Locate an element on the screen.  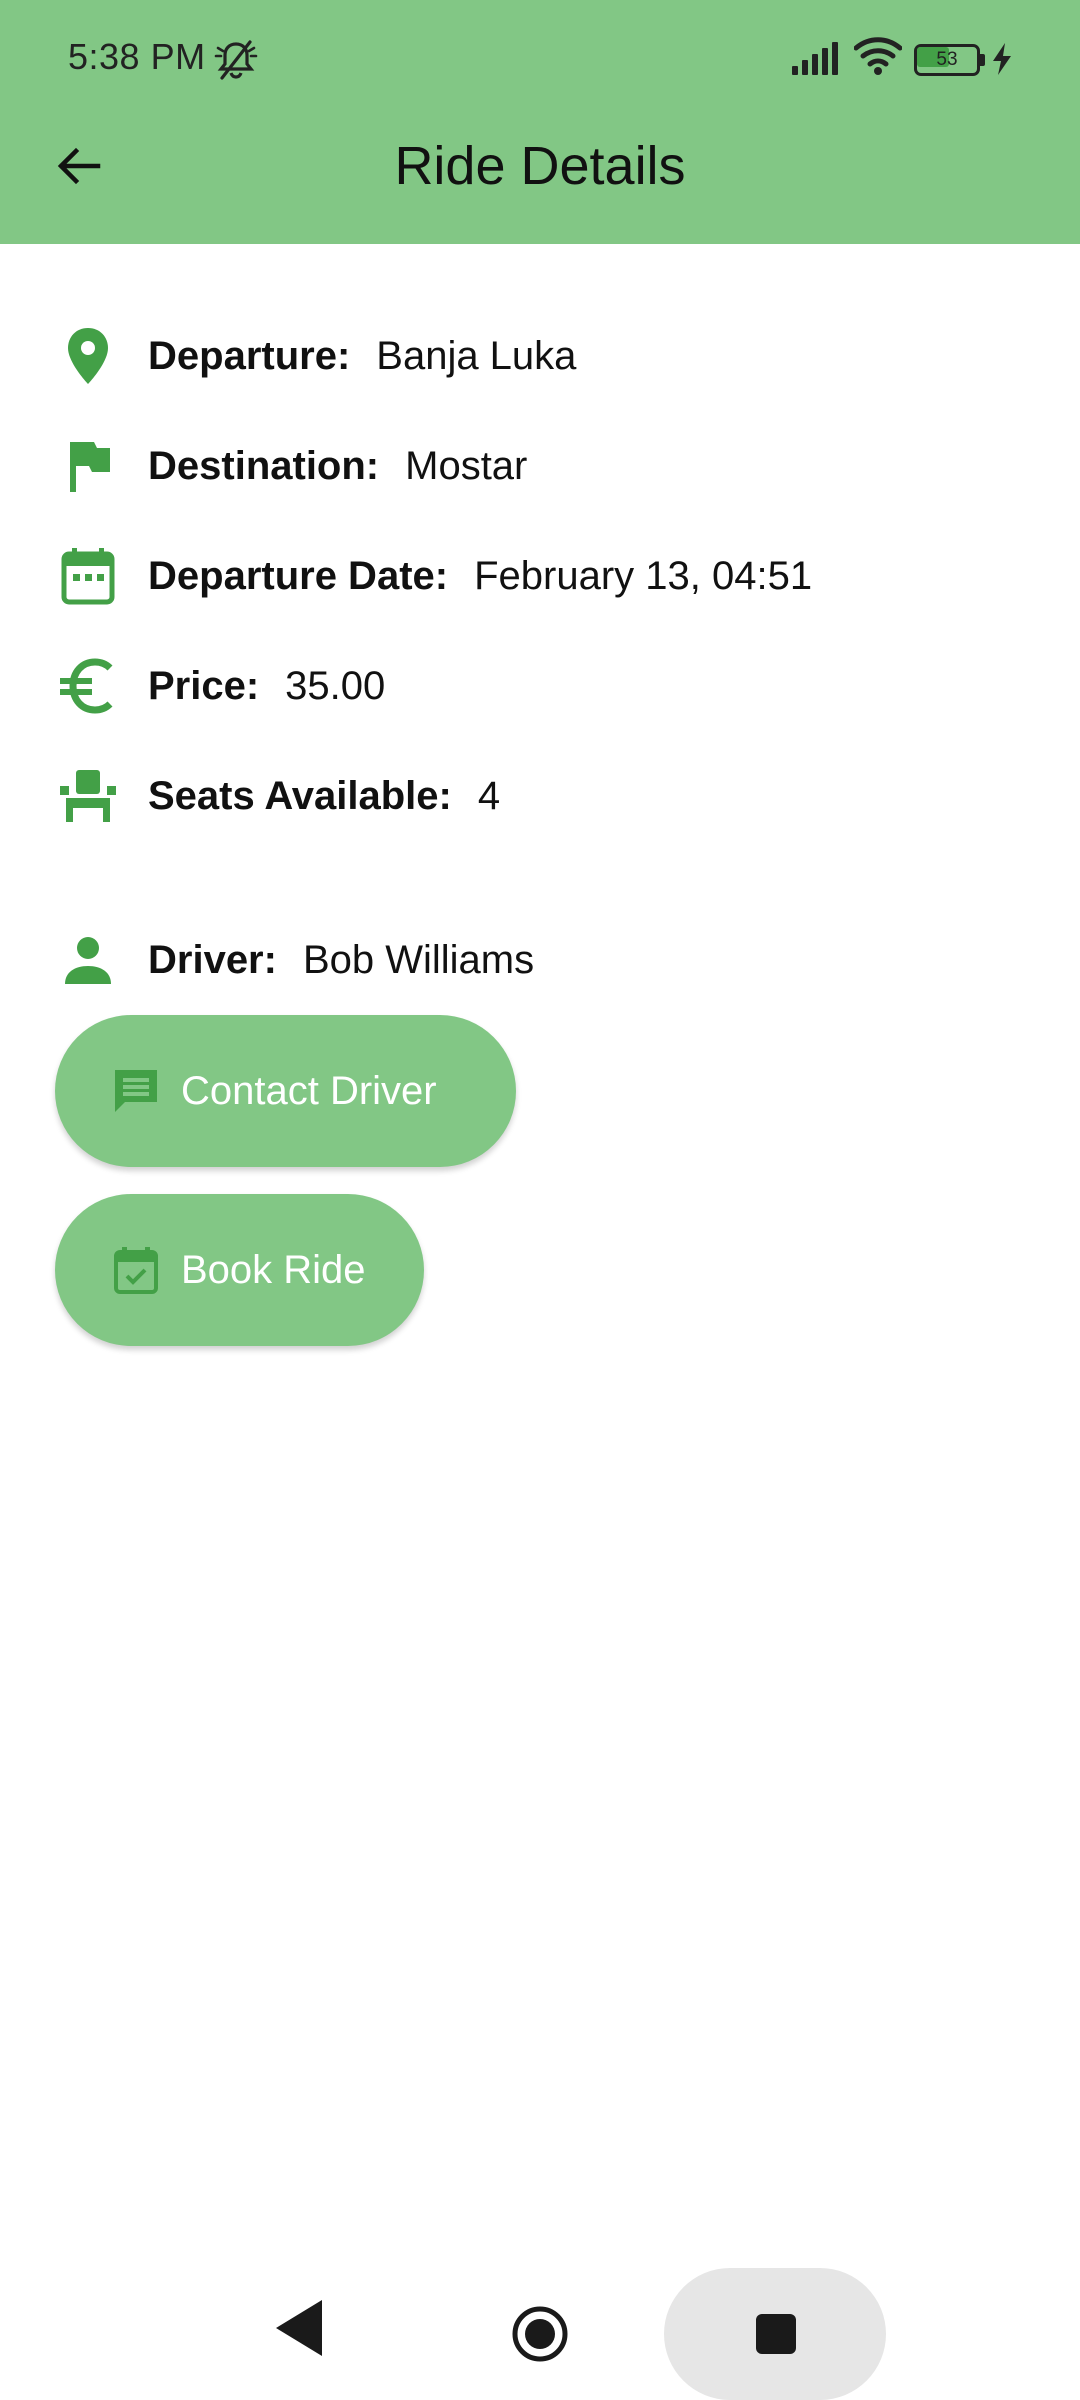
nav-home-icon is located at coordinates (540, 2334).